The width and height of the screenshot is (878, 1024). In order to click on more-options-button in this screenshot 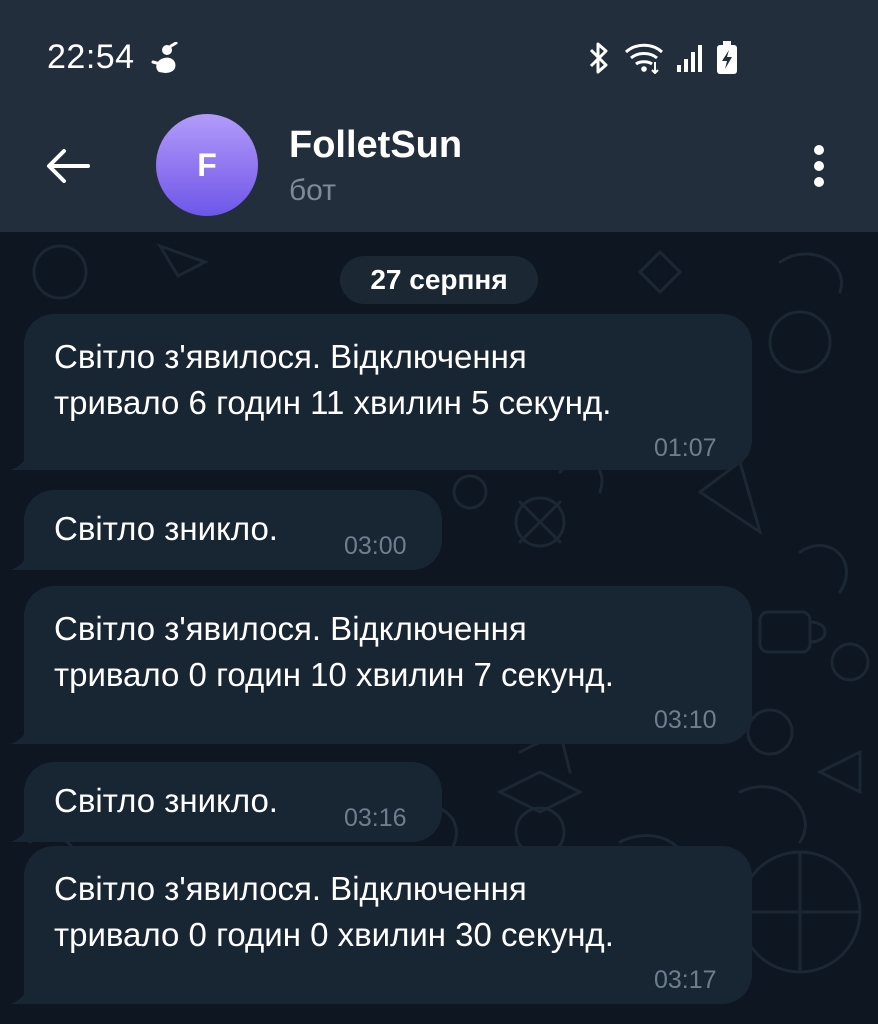, I will do `click(819, 166)`.